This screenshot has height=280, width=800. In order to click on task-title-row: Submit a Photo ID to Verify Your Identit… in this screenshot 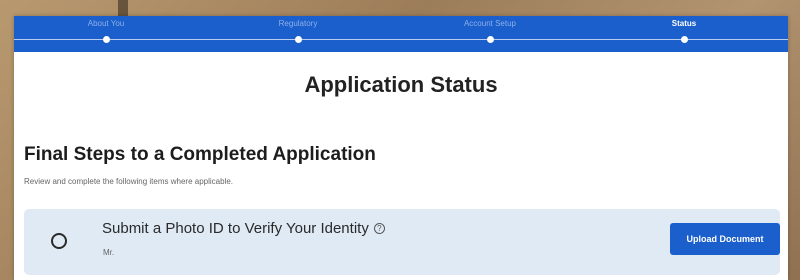, I will do `click(243, 228)`.